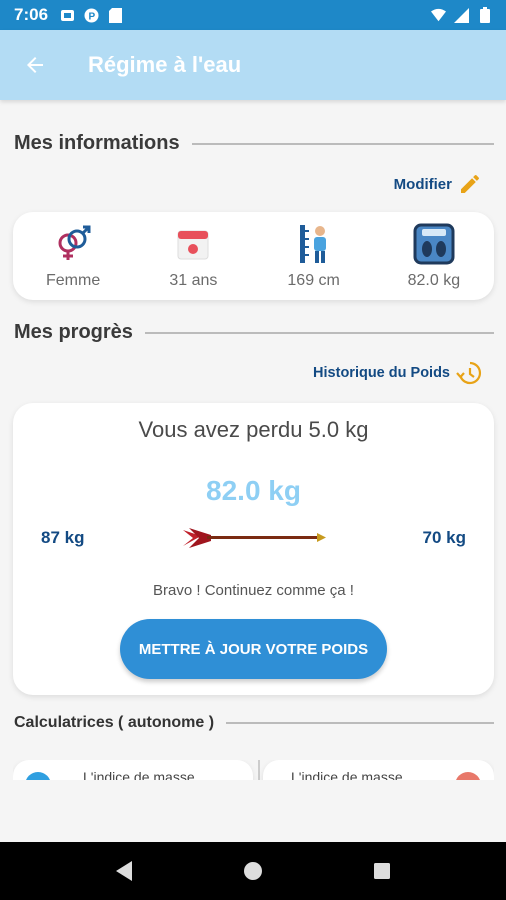  I want to click on calendar-icon, so click(193, 244).